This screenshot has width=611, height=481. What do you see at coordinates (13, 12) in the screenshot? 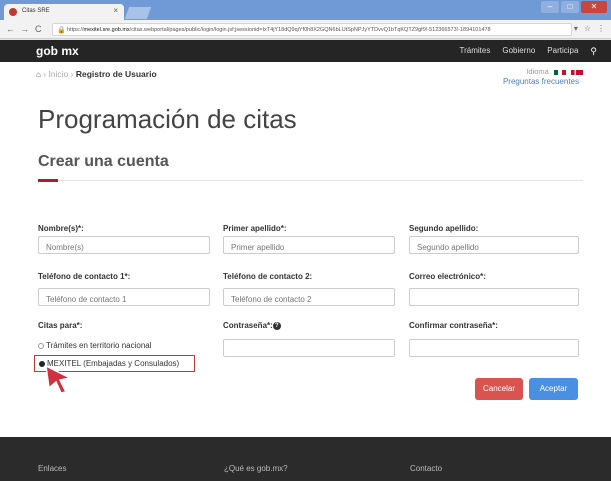
I see `sre-favicon-icon` at bounding box center [13, 12].